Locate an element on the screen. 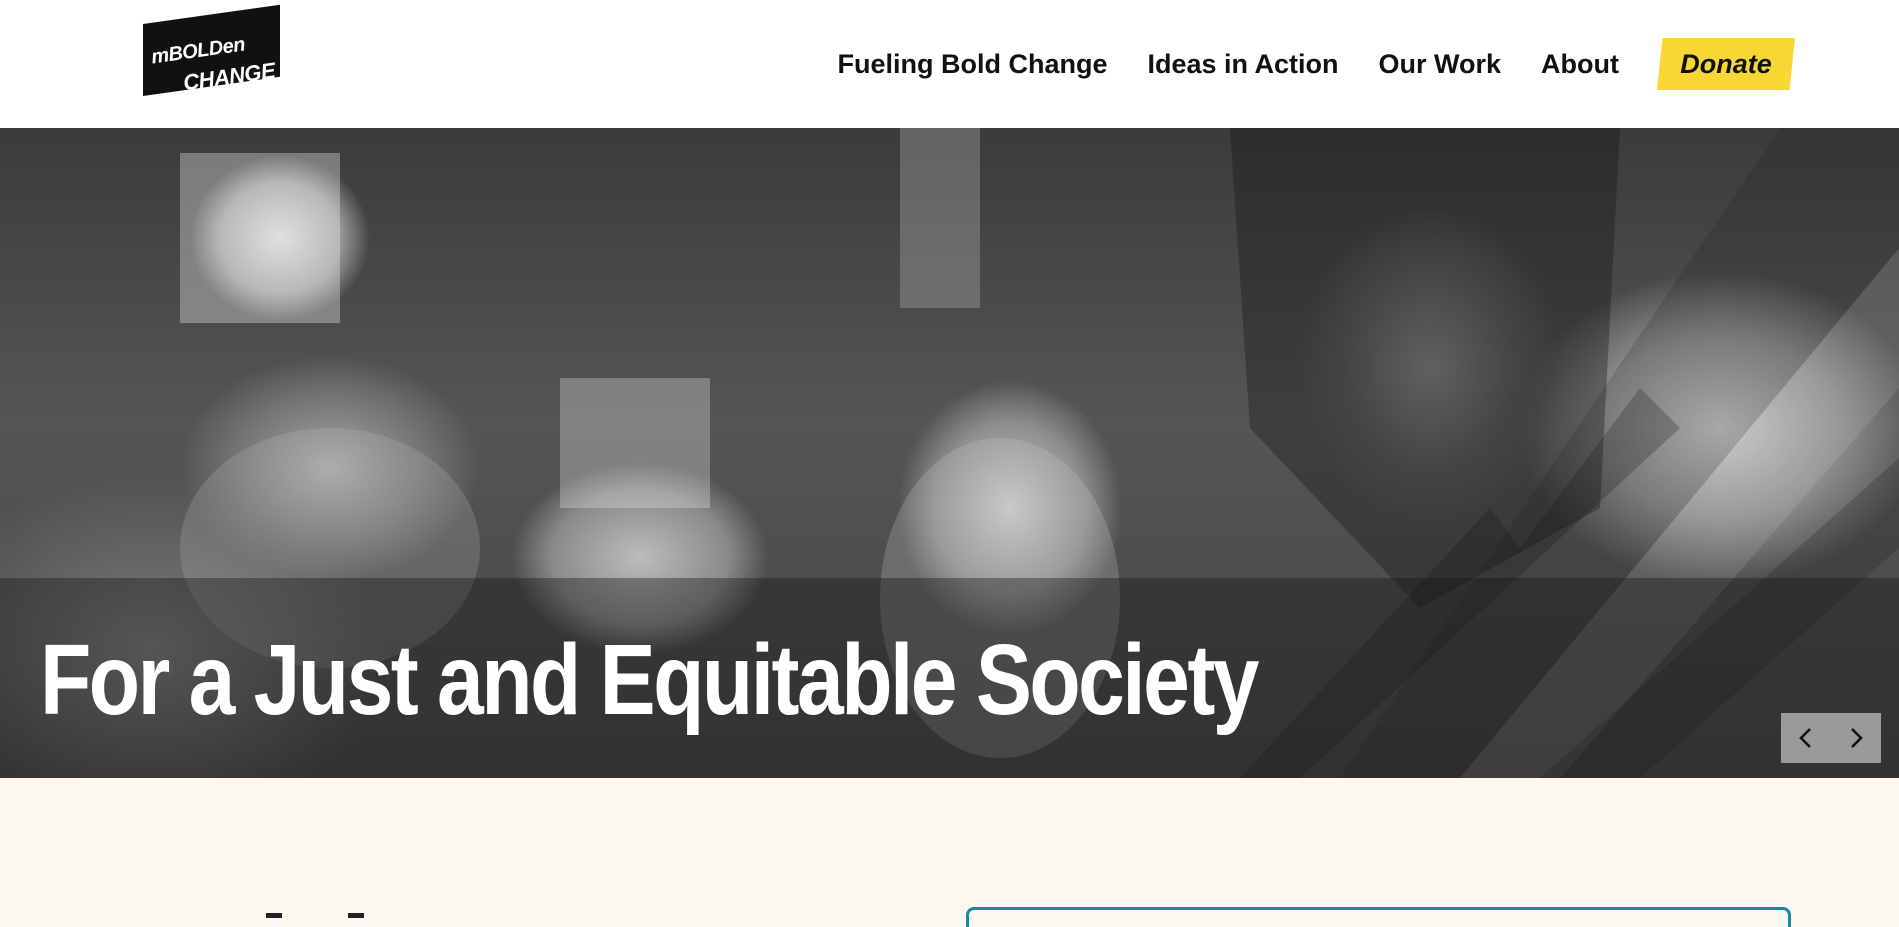  nav-item-about: About is located at coordinates (1580, 64).